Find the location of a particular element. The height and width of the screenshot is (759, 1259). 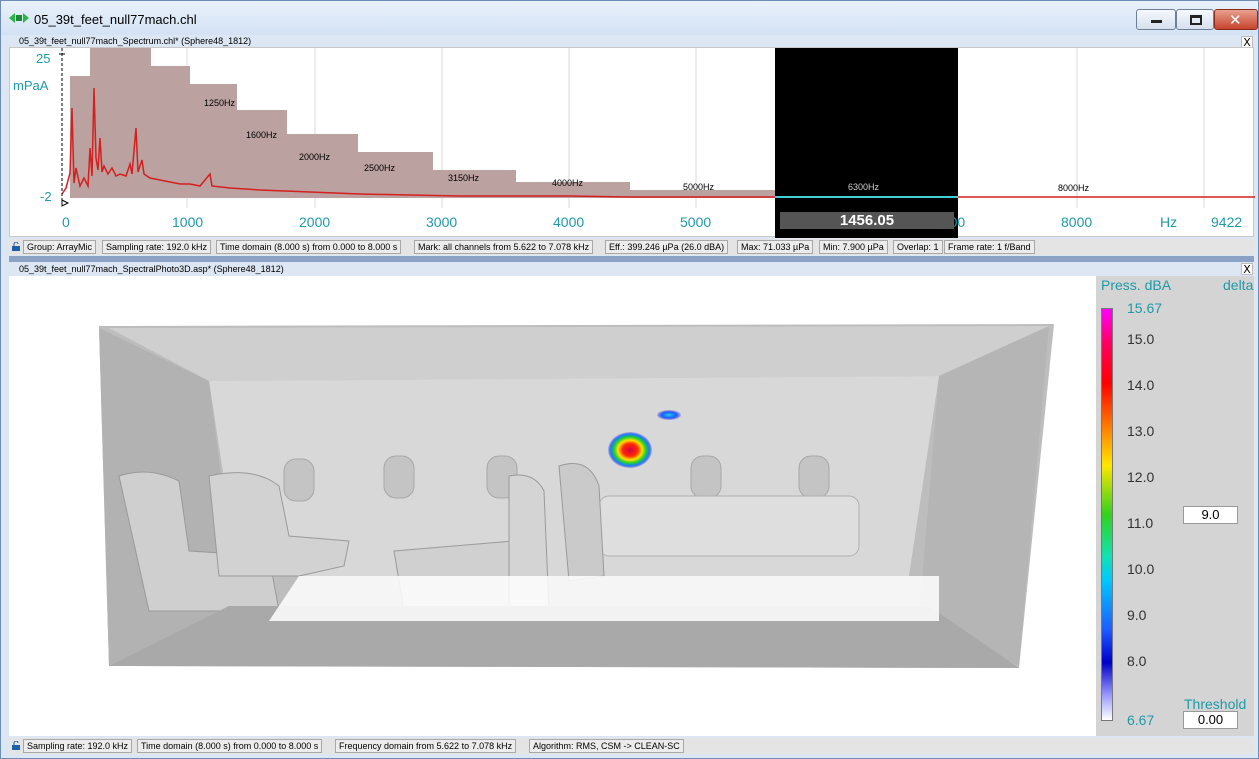

x-max-label: 9422 is located at coordinates (1227, 222).